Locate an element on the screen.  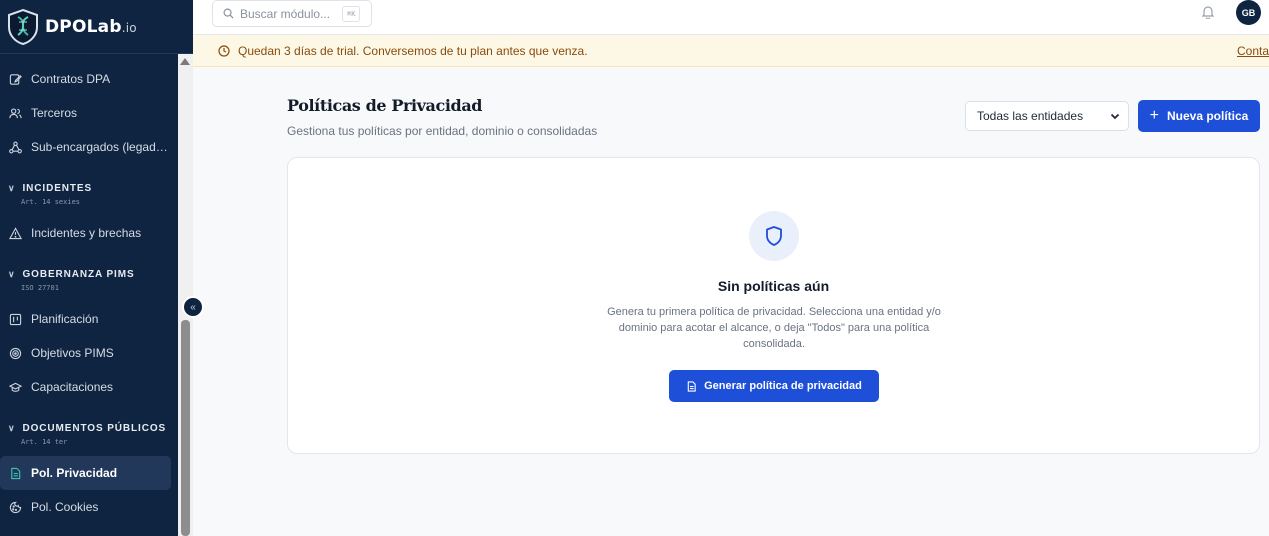
entity-filter-select: Todas las entidades is located at coordinates (1047, 116).